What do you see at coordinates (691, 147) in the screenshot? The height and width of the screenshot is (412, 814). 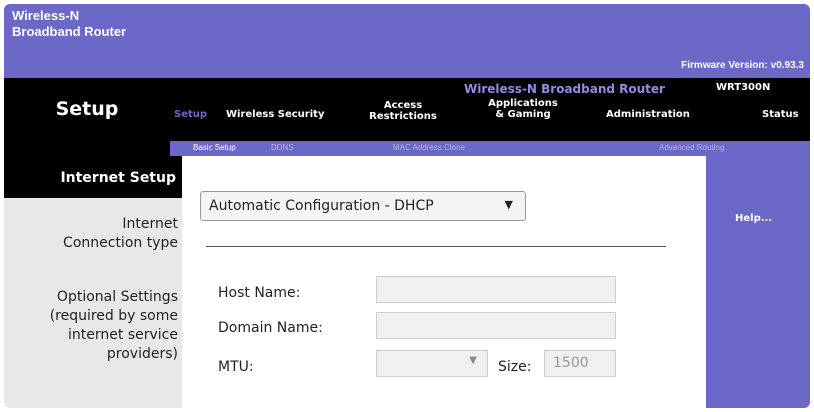 I see `subtab-advanced-routing: Advanced Routing` at bounding box center [691, 147].